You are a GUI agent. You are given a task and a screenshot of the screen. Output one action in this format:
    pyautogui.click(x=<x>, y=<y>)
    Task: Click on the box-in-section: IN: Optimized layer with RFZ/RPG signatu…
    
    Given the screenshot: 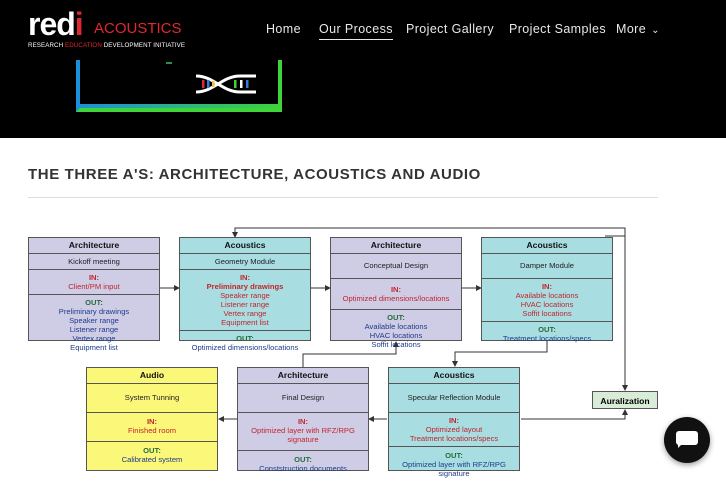 What is the action you would take?
    pyautogui.click(x=303, y=430)
    